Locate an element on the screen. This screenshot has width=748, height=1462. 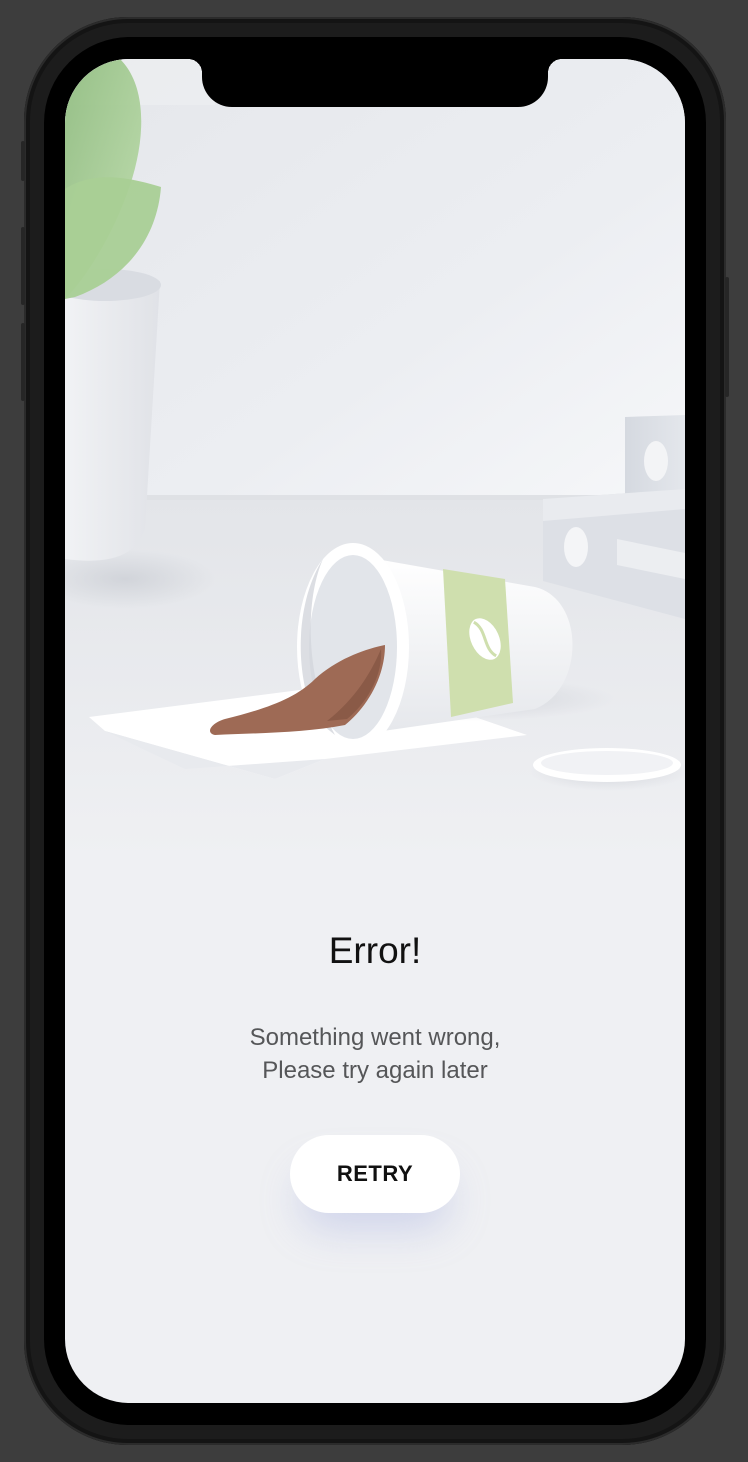
error-title: Error! is located at coordinates (375, 950).